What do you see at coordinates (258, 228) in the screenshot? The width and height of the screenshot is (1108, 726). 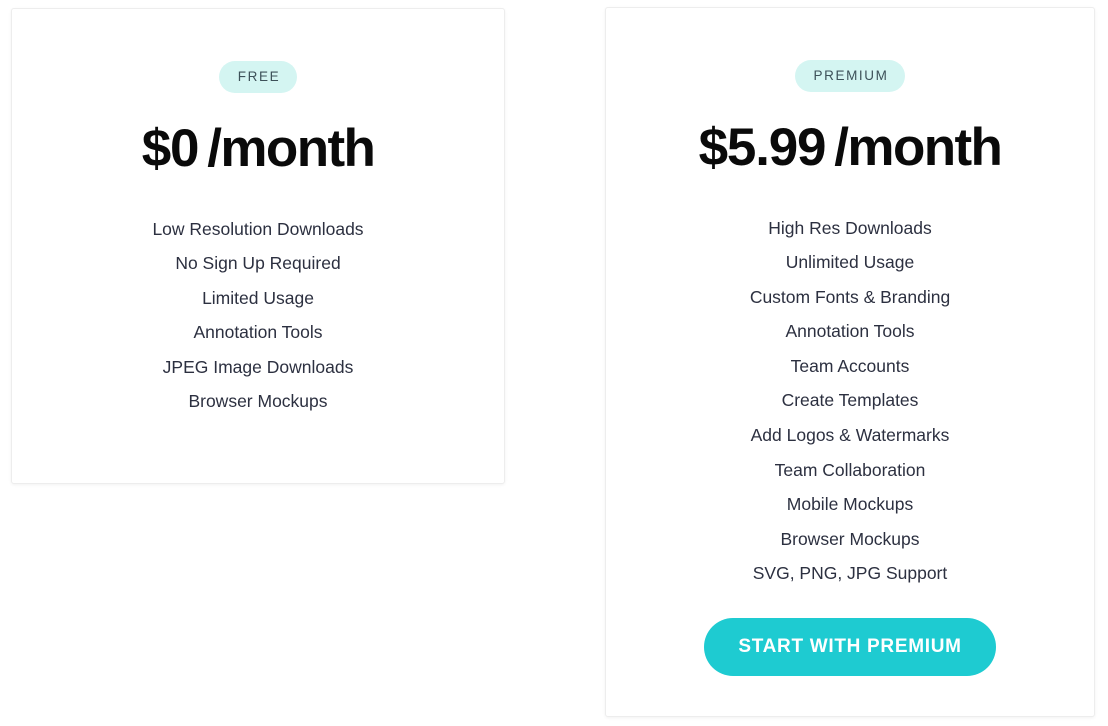 I see `list-item: Low Resolution Downloads` at bounding box center [258, 228].